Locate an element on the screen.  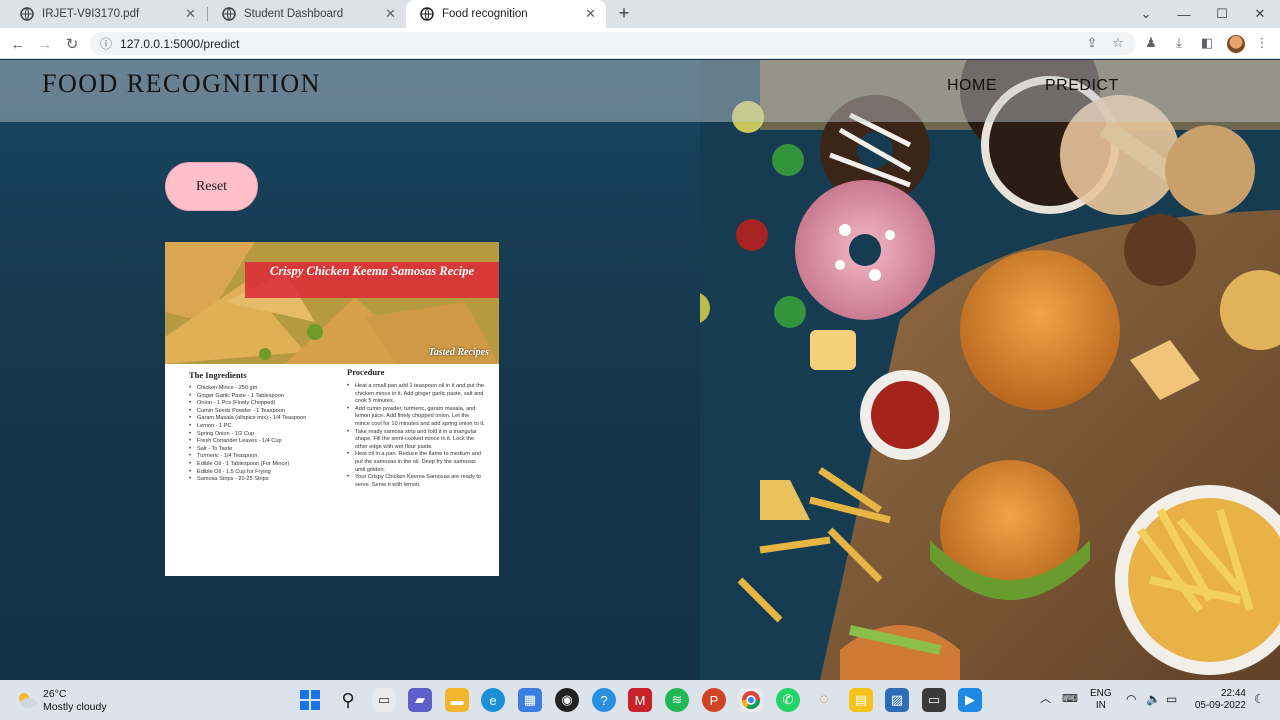
jupyter-icon: ◌ is located at coordinates (824, 700).